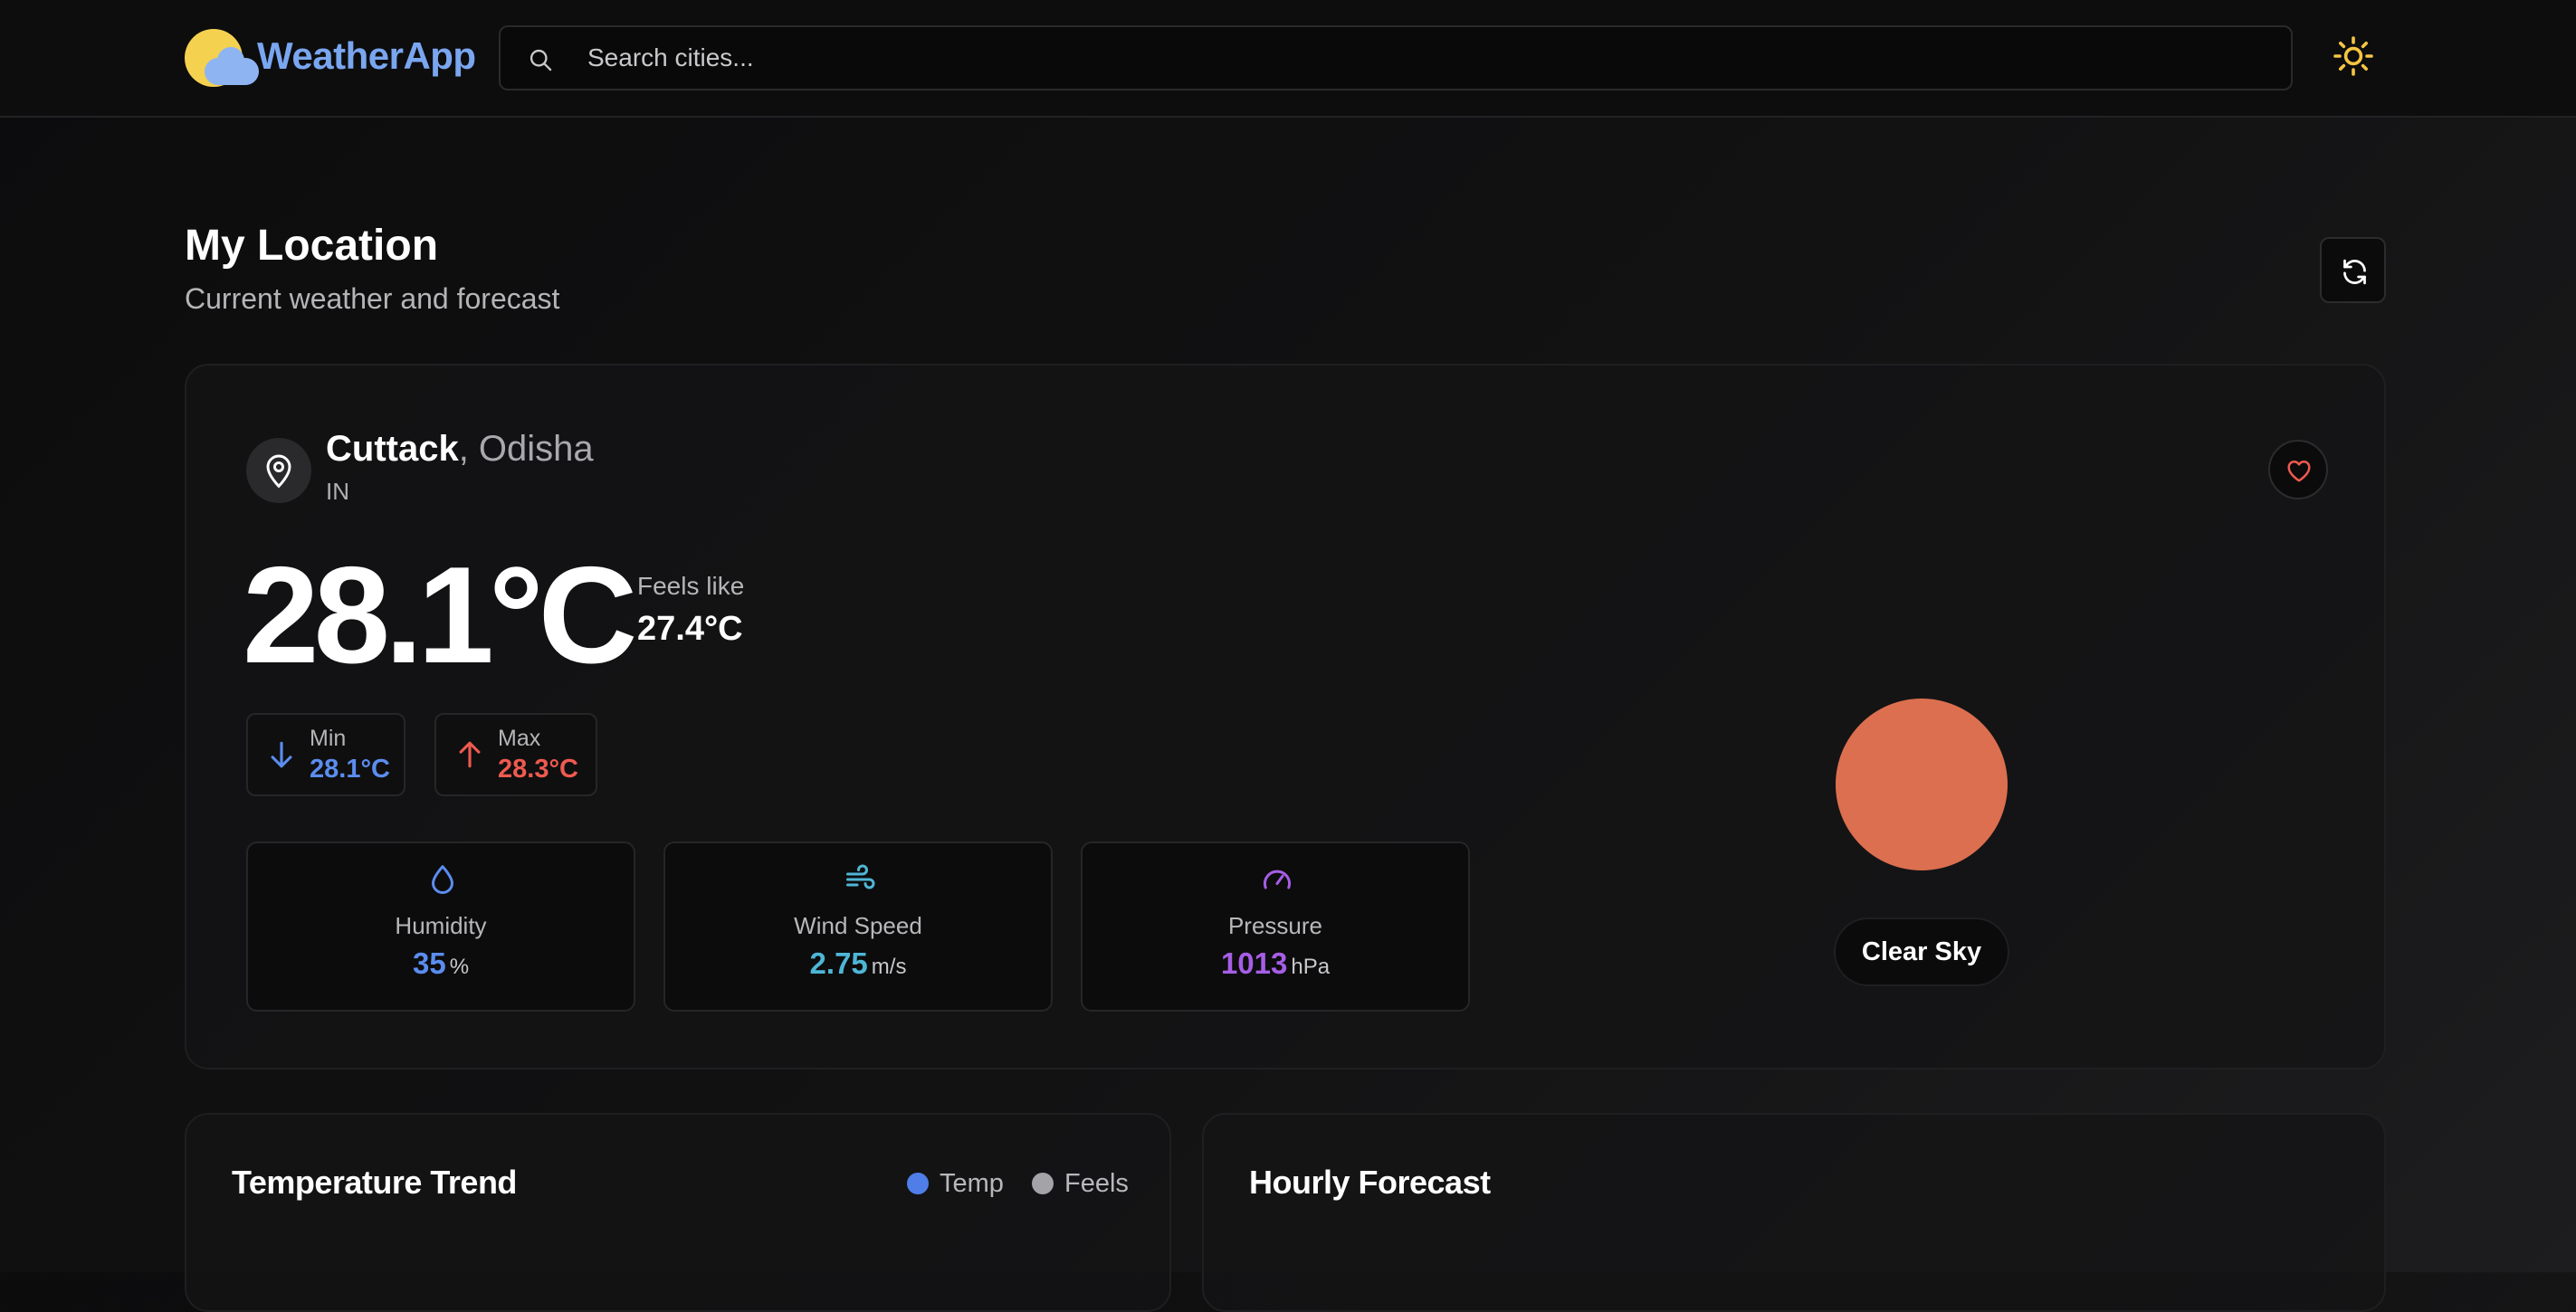  Describe the element at coordinates (470, 754) in the screenshot. I see `arrow-up-icon` at that location.